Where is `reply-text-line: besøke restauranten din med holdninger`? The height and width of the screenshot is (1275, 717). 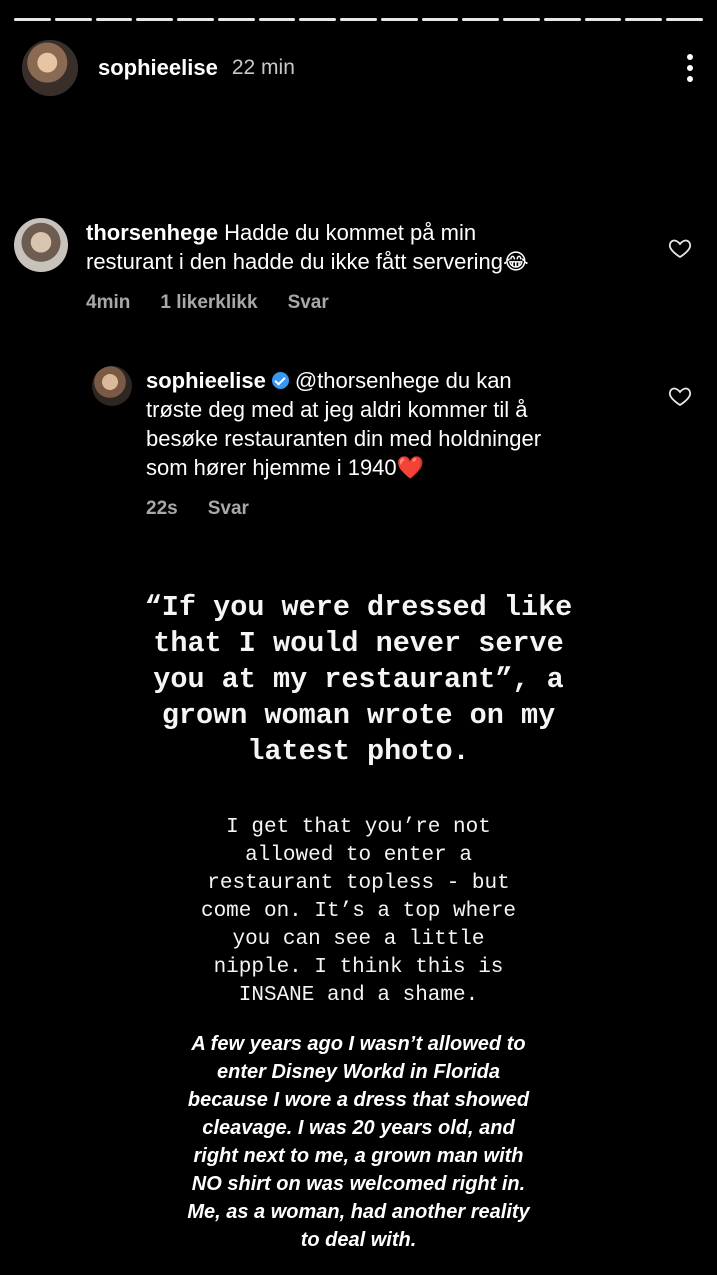 reply-text-line: besøke restauranten din med holdninger is located at coordinates (344, 438).